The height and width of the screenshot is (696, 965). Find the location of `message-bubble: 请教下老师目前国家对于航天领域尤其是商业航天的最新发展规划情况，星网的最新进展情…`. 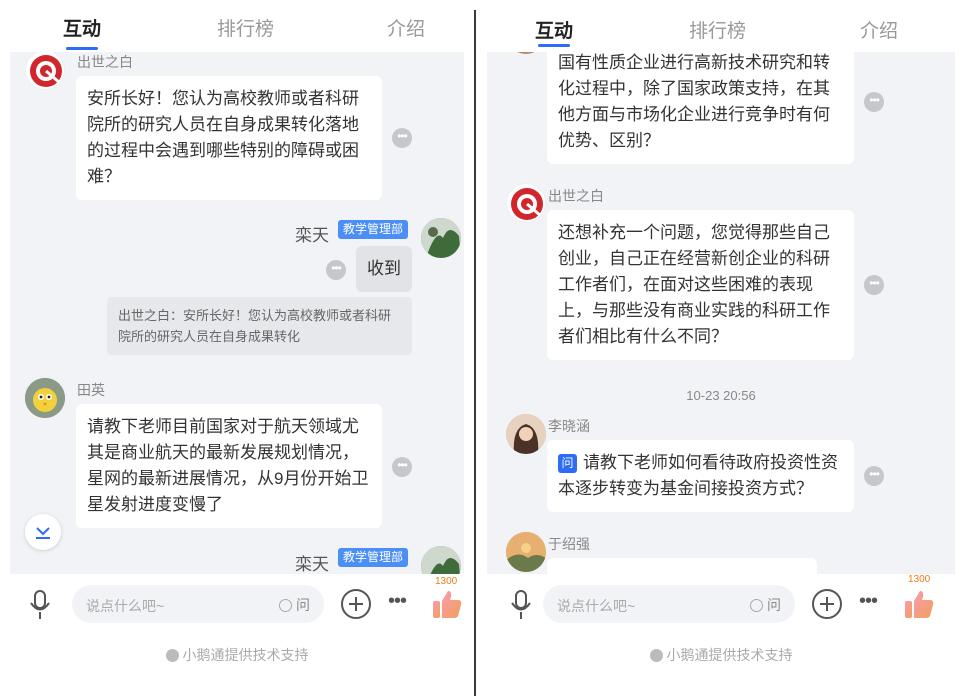

message-bubble: 请教下老师目前国家对于航天领域尤其是商业航天的最新发展规划情况，星网的最新进展情… is located at coordinates (229, 466).